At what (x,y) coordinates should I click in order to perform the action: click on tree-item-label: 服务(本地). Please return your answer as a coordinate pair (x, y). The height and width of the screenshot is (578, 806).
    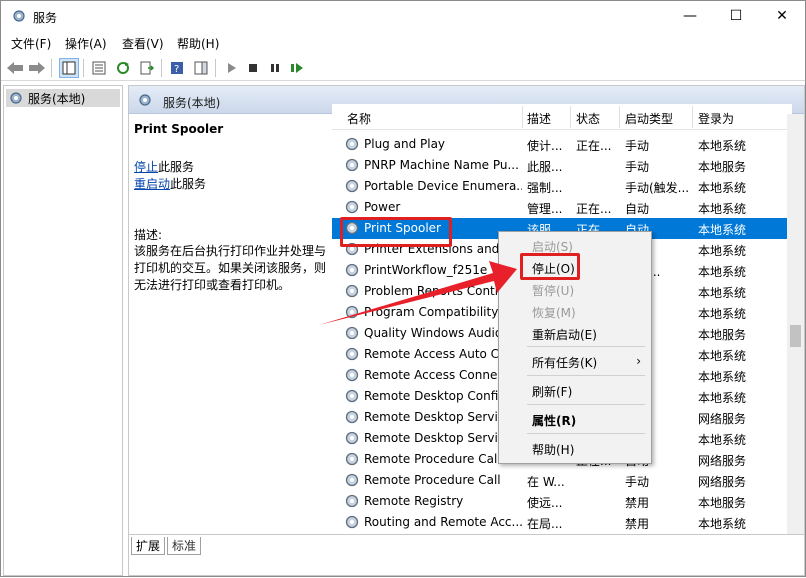
    Looking at the image, I should click on (57, 98).